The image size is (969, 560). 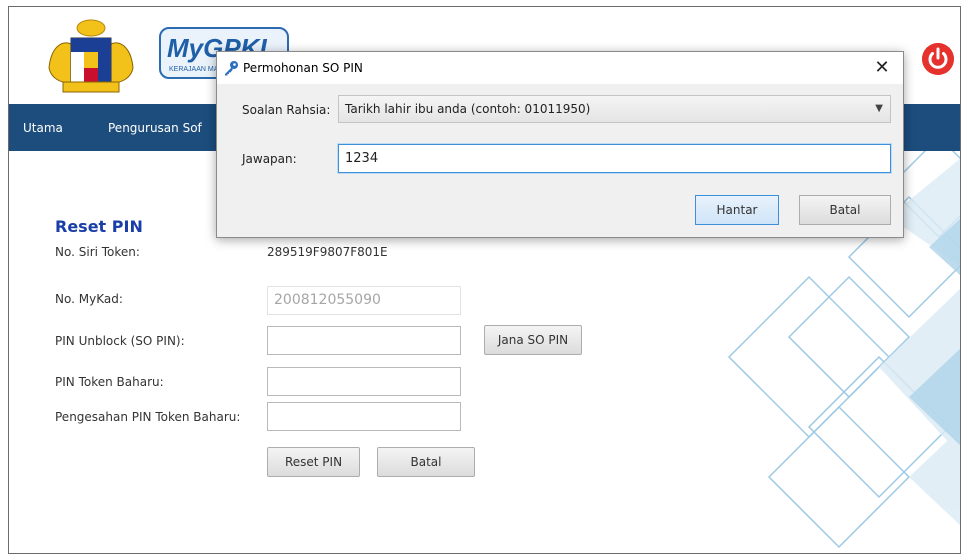 What do you see at coordinates (737, 210) in the screenshot?
I see `submit-button: Hantar` at bounding box center [737, 210].